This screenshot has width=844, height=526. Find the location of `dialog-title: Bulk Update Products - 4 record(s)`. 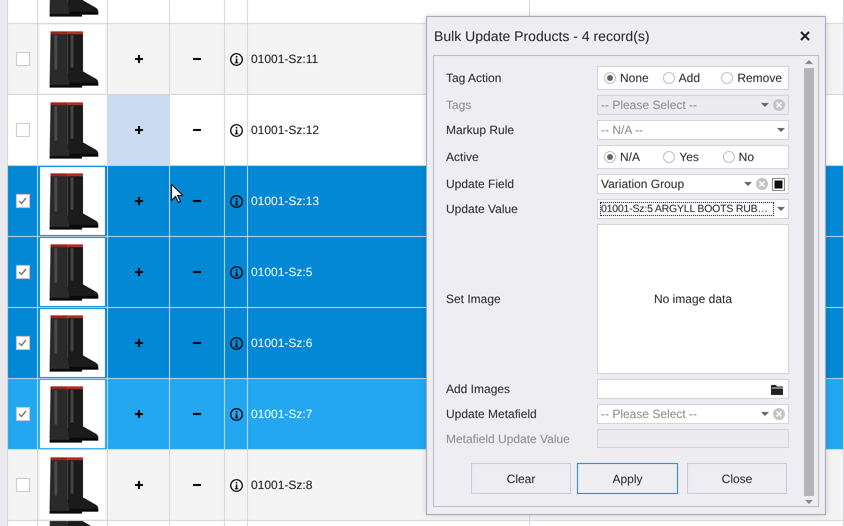

dialog-title: Bulk Update Products - 4 record(s) is located at coordinates (542, 36).